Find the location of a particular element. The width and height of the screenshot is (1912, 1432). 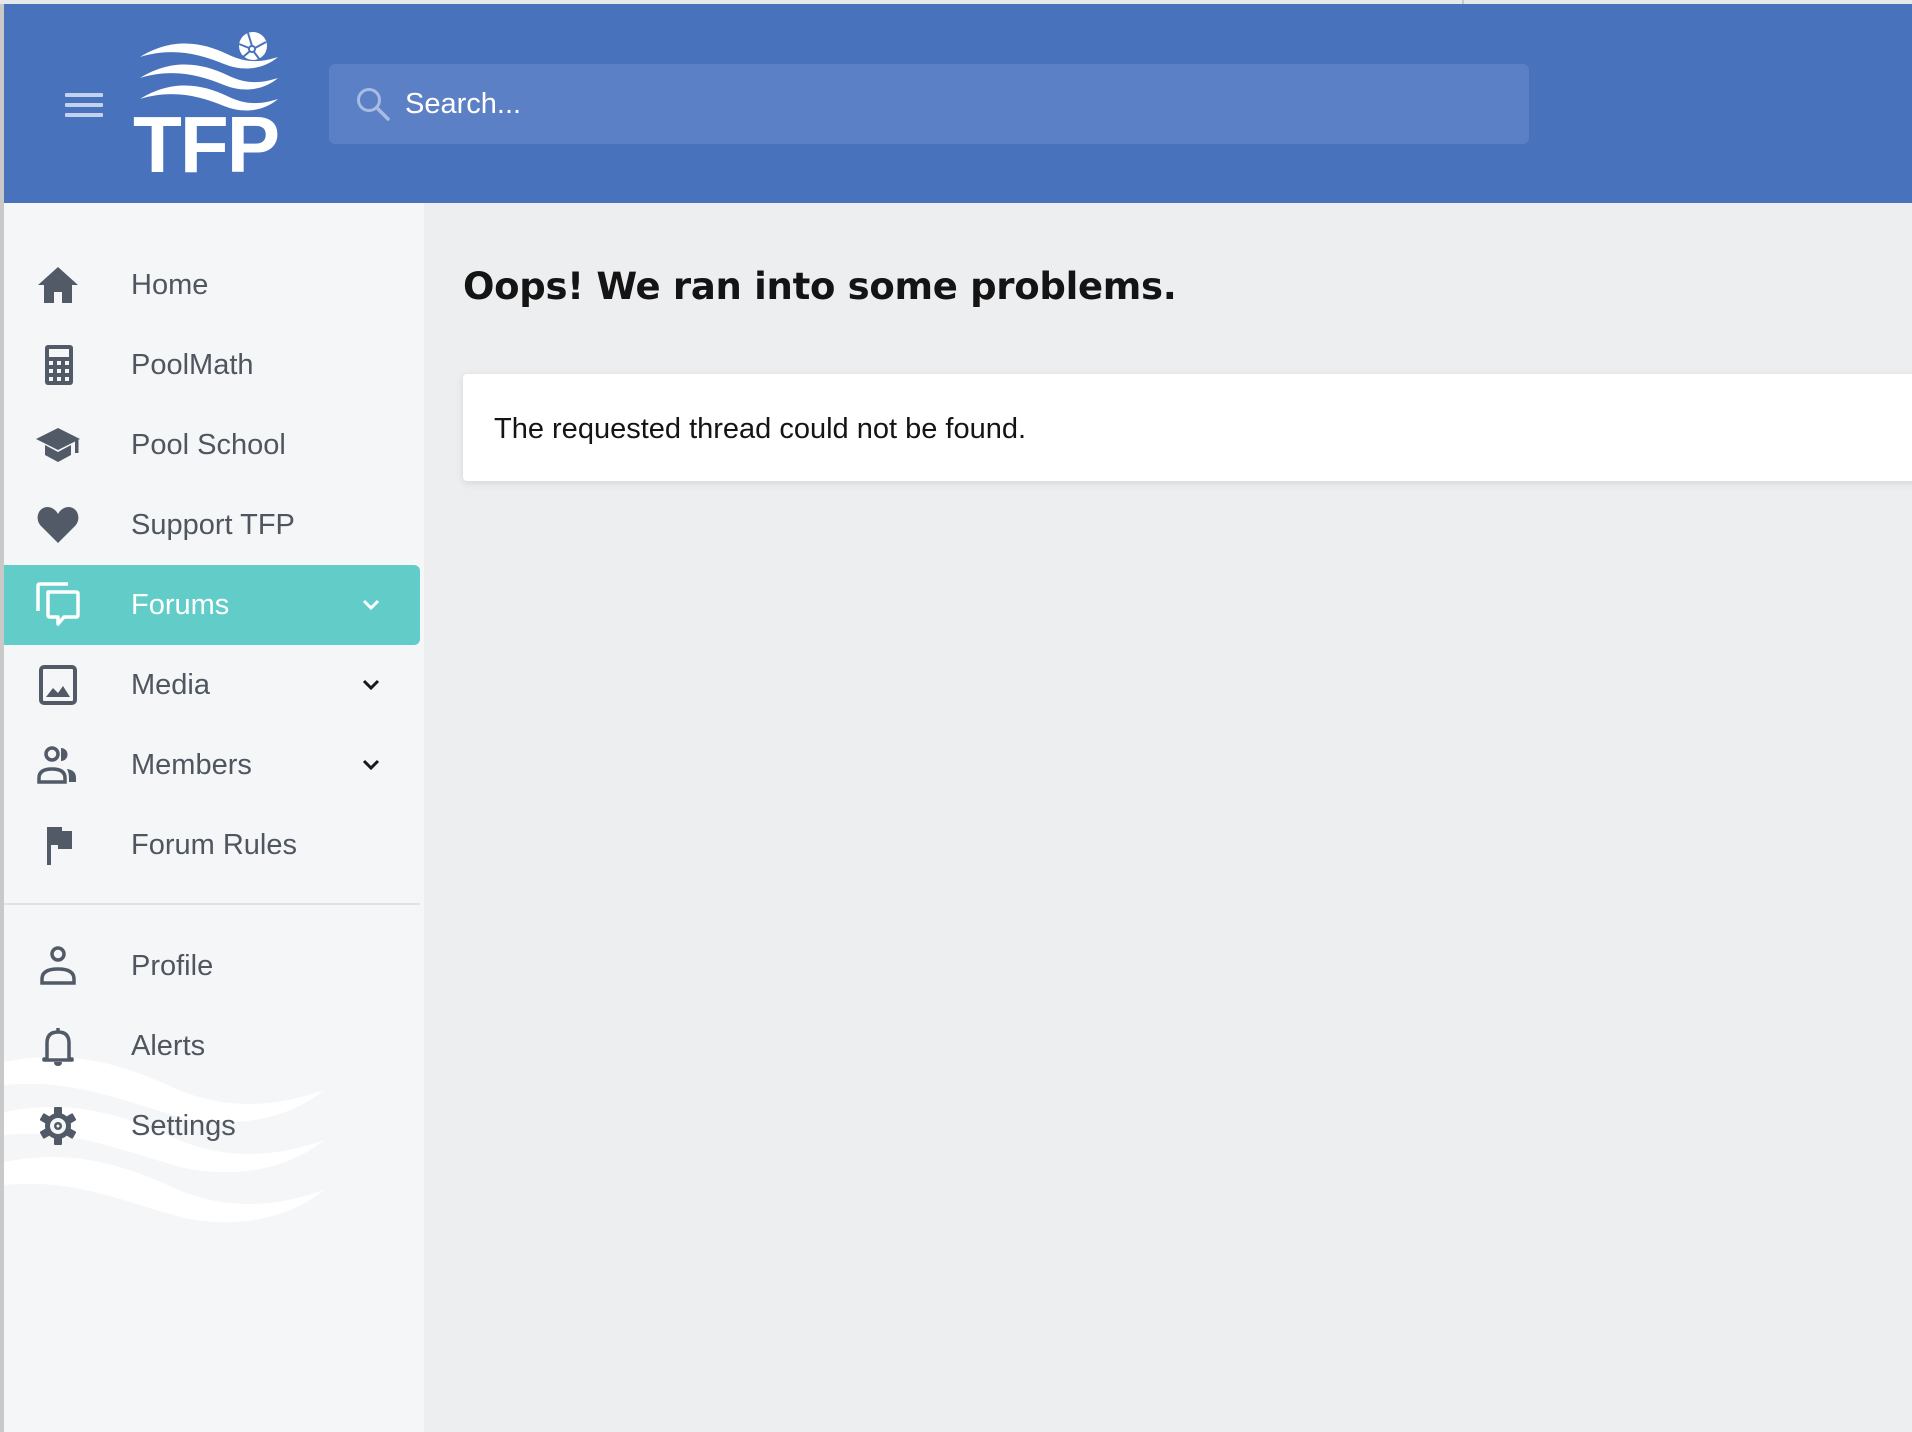

sidebar-item-poolmath: PoolMath is located at coordinates (212, 365).